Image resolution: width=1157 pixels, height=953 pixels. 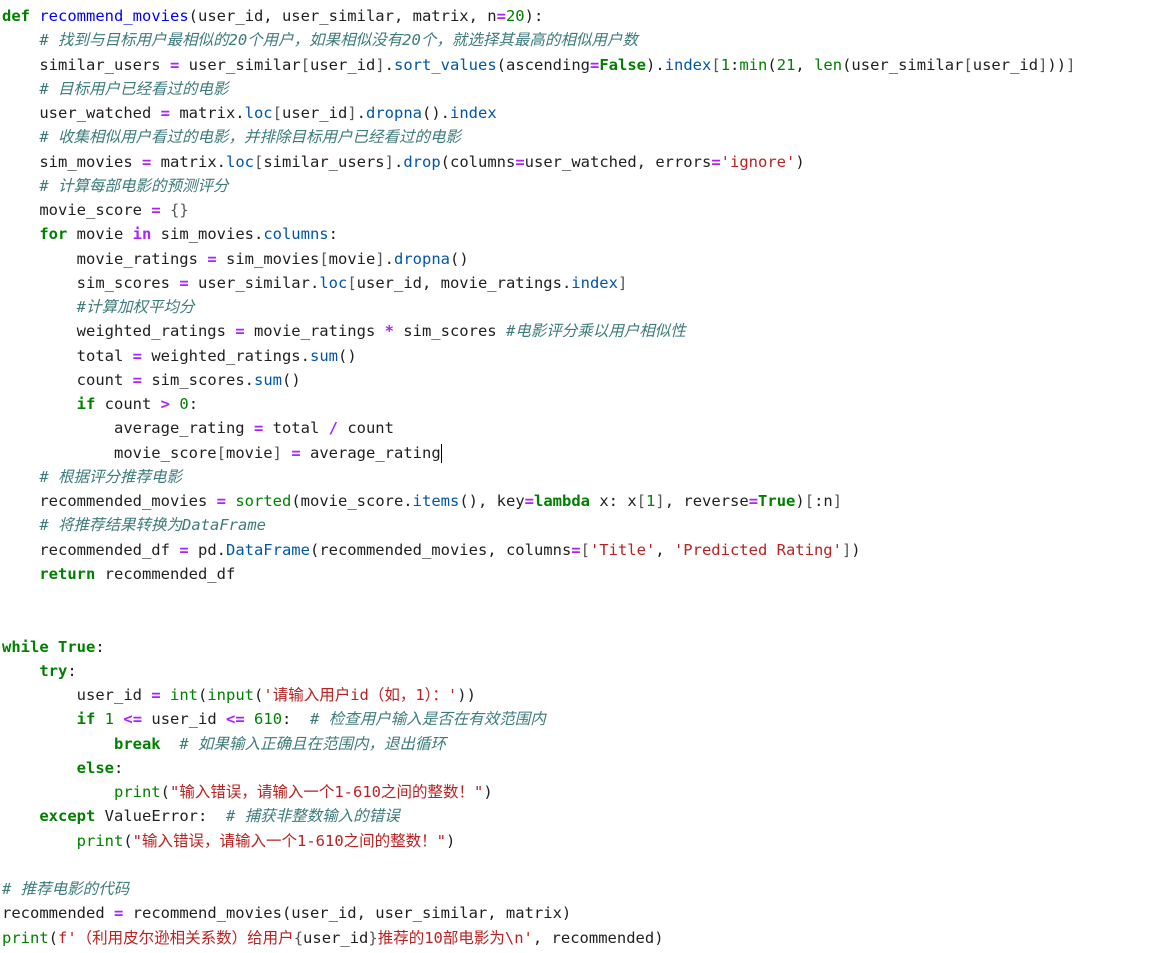 What do you see at coordinates (623, 64) in the screenshot?
I see `code-token: False` at bounding box center [623, 64].